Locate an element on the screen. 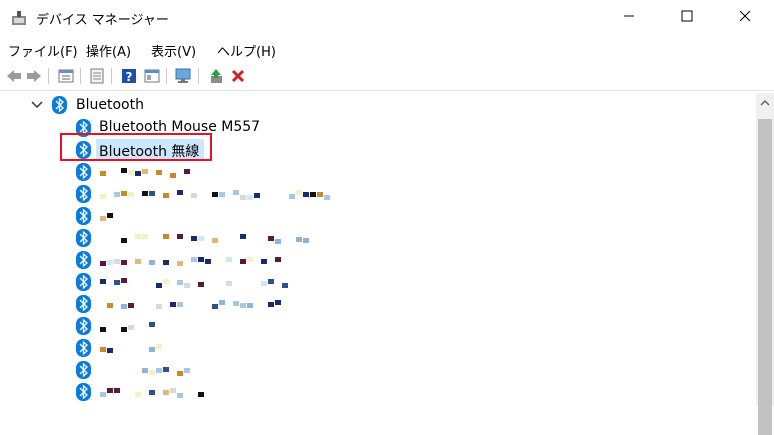 Image resolution: width=774 pixels, height=435 pixels. scroll-up-icon is located at coordinates (765, 103).